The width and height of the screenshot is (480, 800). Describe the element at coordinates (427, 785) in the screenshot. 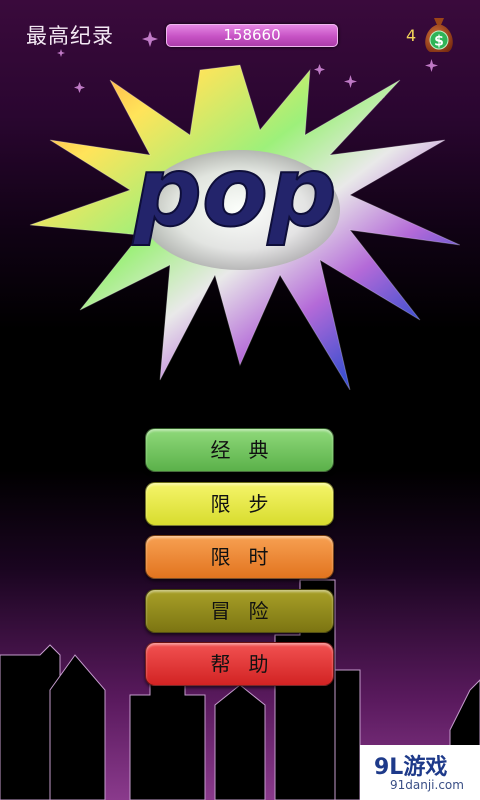

I see `watermark-url: 91danji.com` at that location.